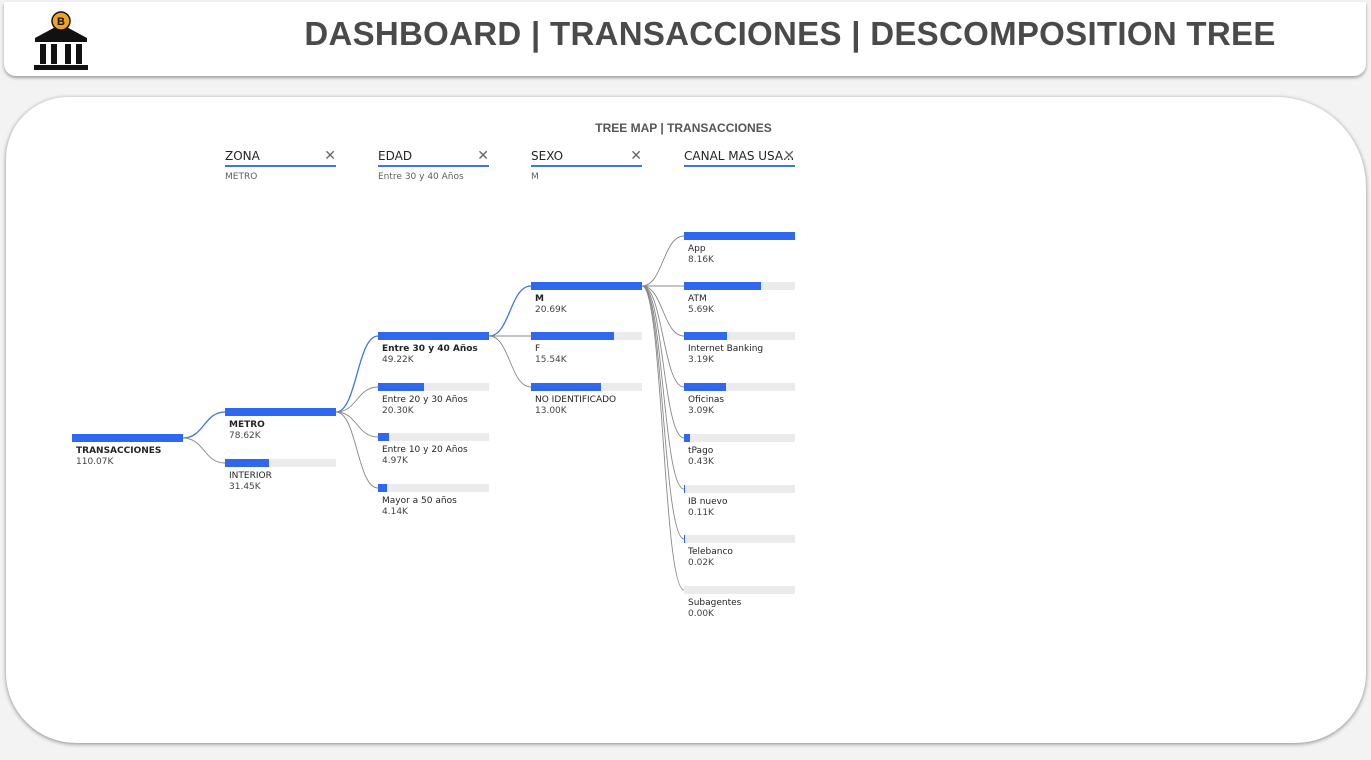 Image resolution: width=1371 pixels, height=760 pixels. Describe the element at coordinates (586, 298) in the screenshot. I see `tree-node-sexo: M 20.69K` at that location.